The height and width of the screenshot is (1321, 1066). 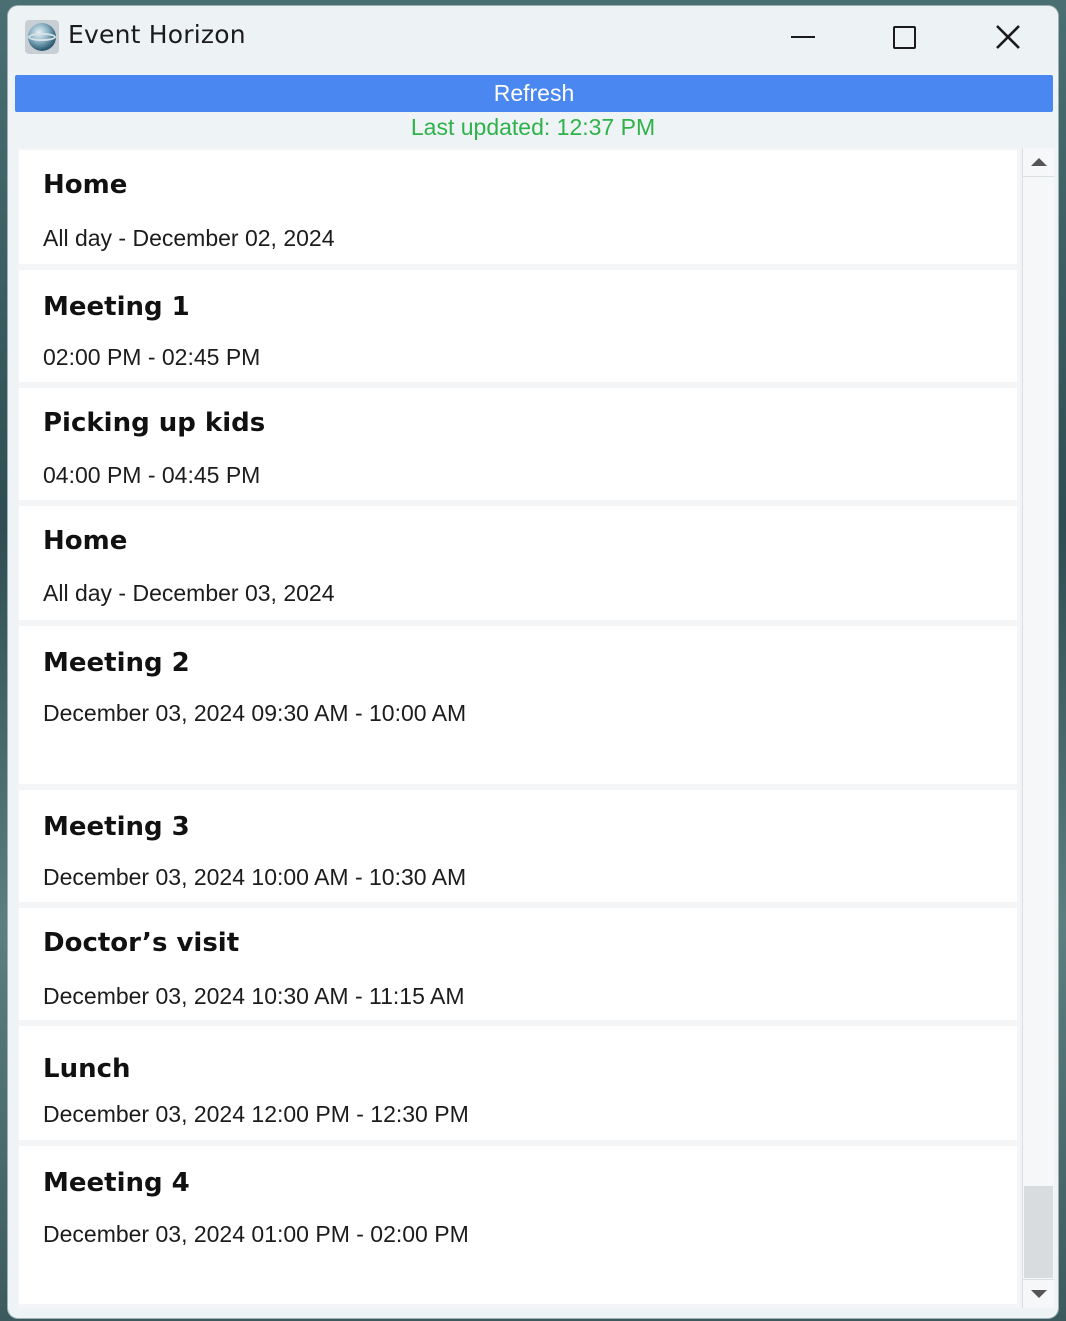 I want to click on event-title: Picking up kids, so click(x=154, y=423).